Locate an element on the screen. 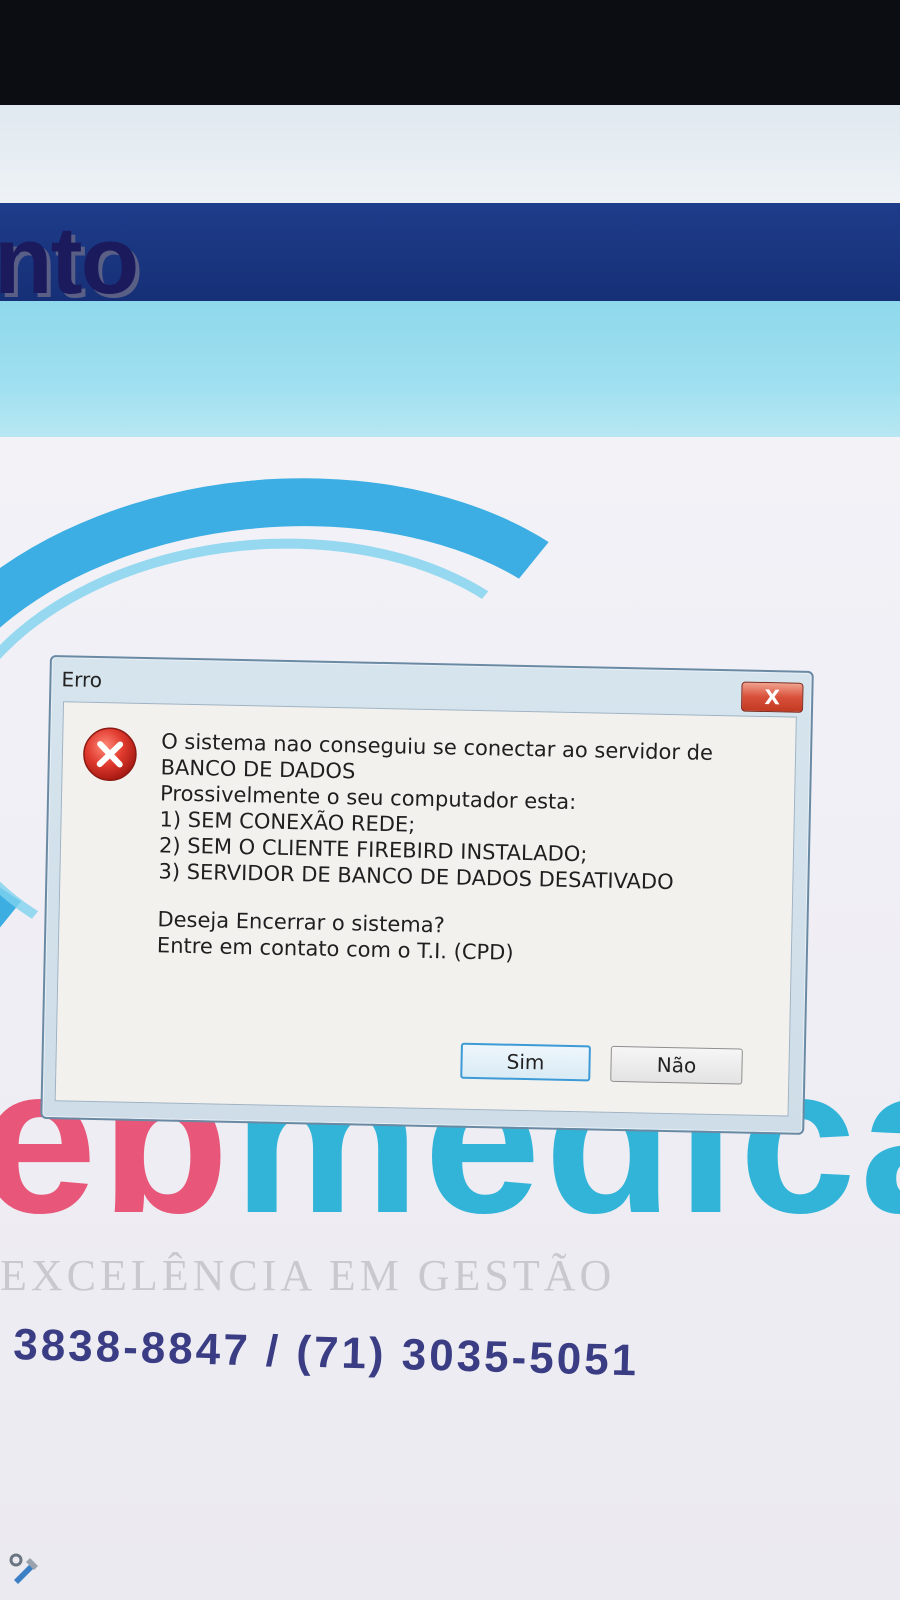 This screenshot has width=900, height=1600. contact-phones: 3838-8847 / (71) 3035-5051 is located at coordinates (326, 1353).